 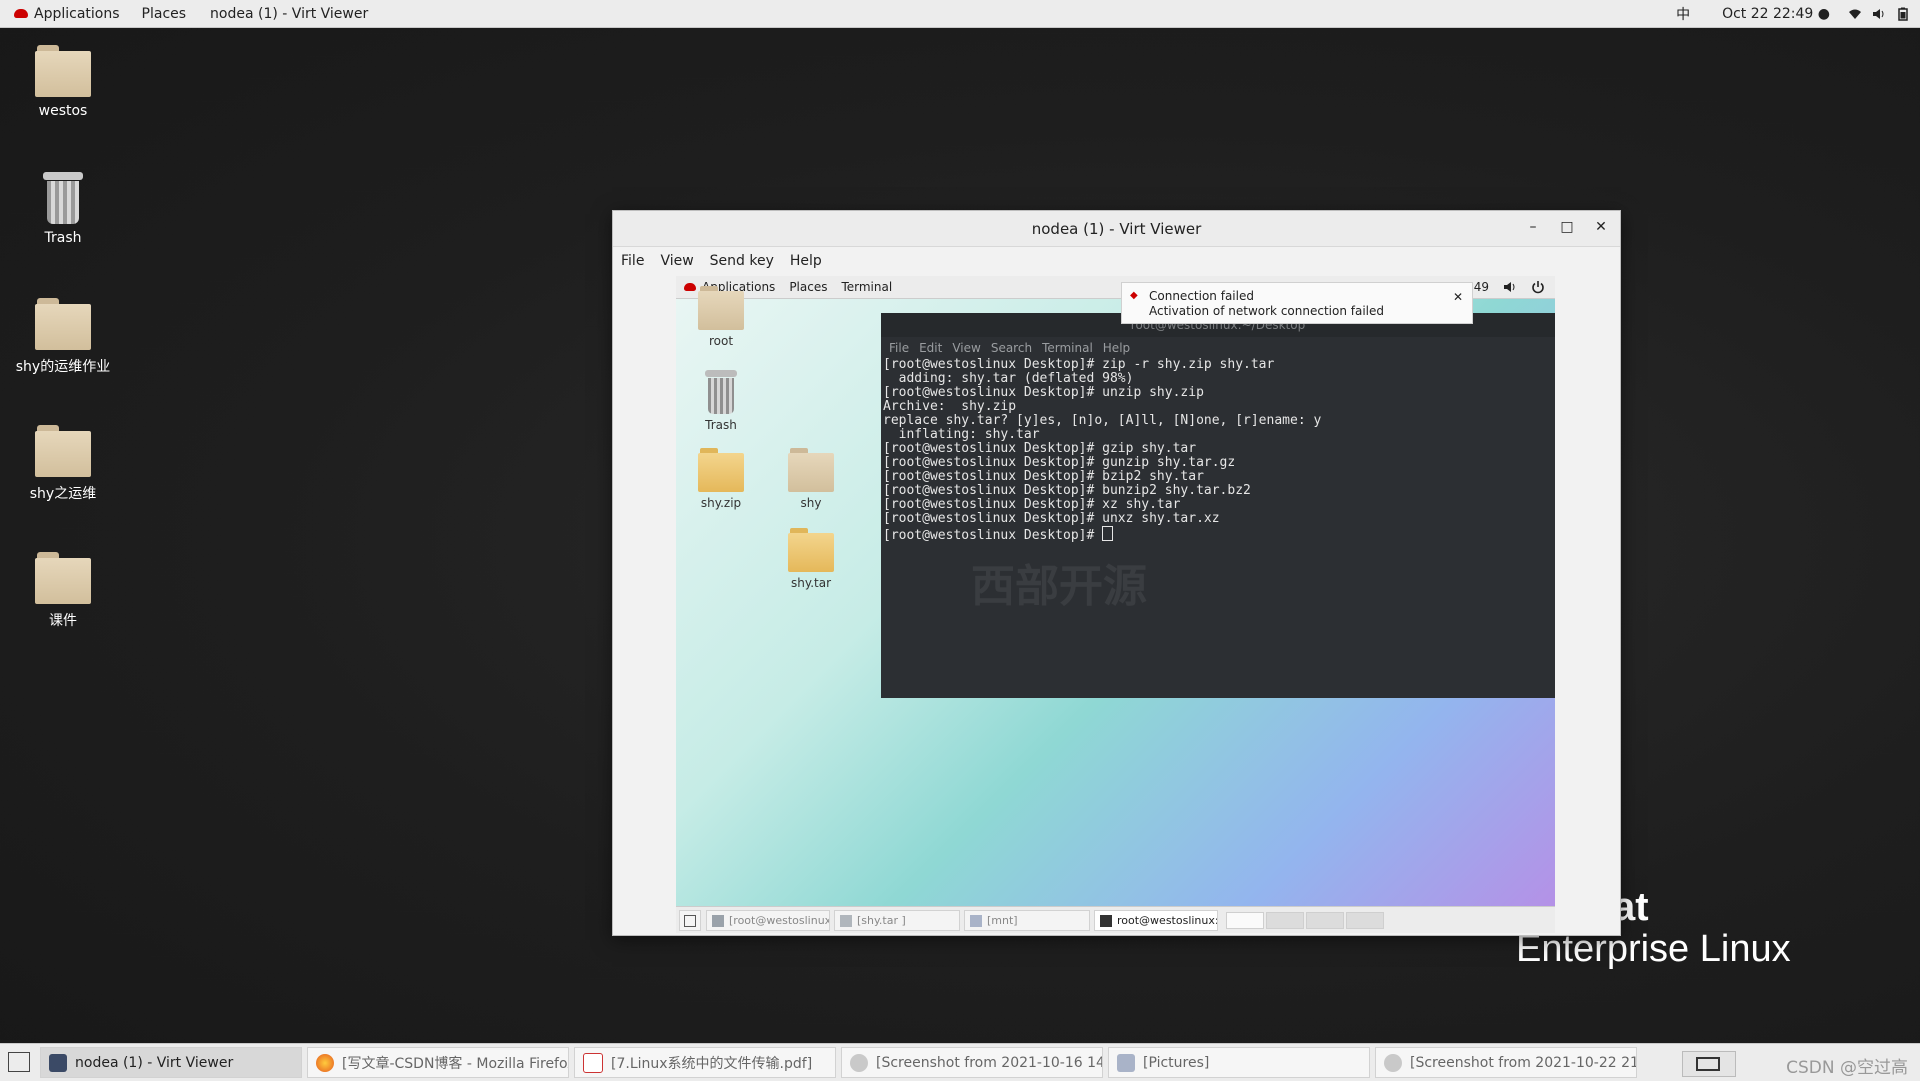 What do you see at coordinates (881, 920) in the screenshot?
I see `task-label: [shy.tar ]` at bounding box center [881, 920].